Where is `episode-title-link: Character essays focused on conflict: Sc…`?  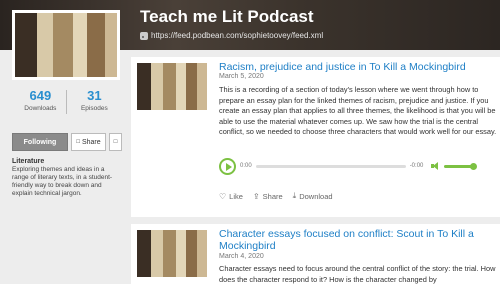 episode-title-link: Character essays focused on conflict: Sc… is located at coordinates (359, 240).